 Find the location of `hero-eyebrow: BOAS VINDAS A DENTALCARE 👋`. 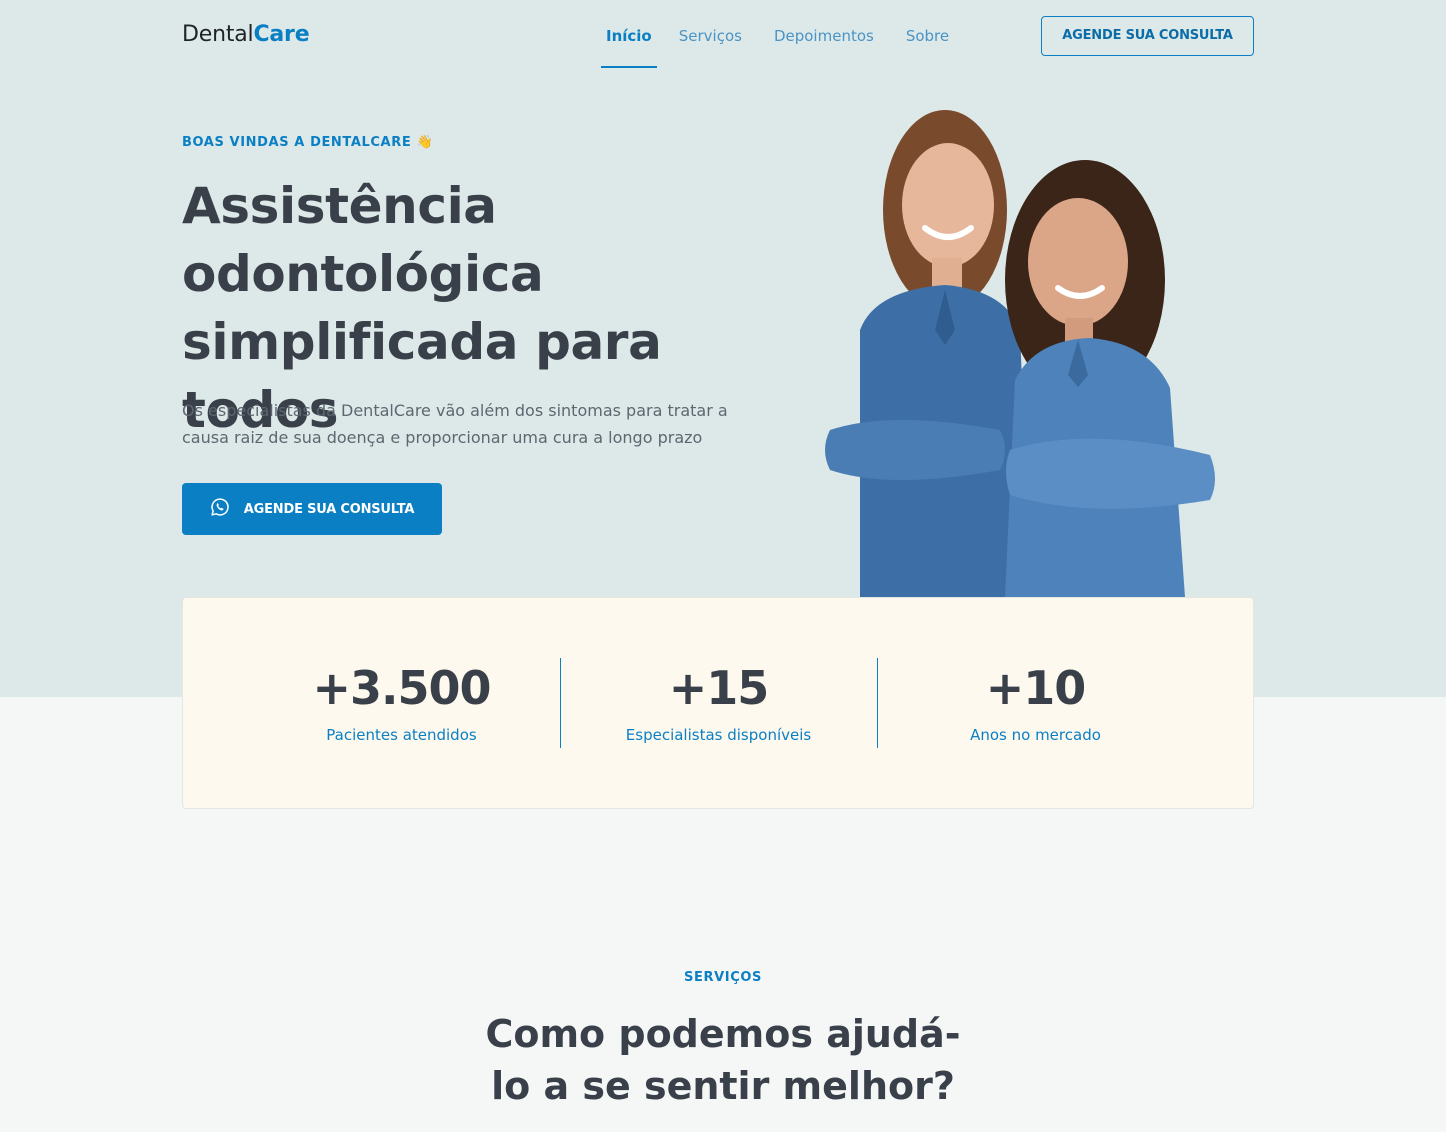

hero-eyebrow: BOAS VINDAS A DENTALCARE 👋 is located at coordinates (307, 142).